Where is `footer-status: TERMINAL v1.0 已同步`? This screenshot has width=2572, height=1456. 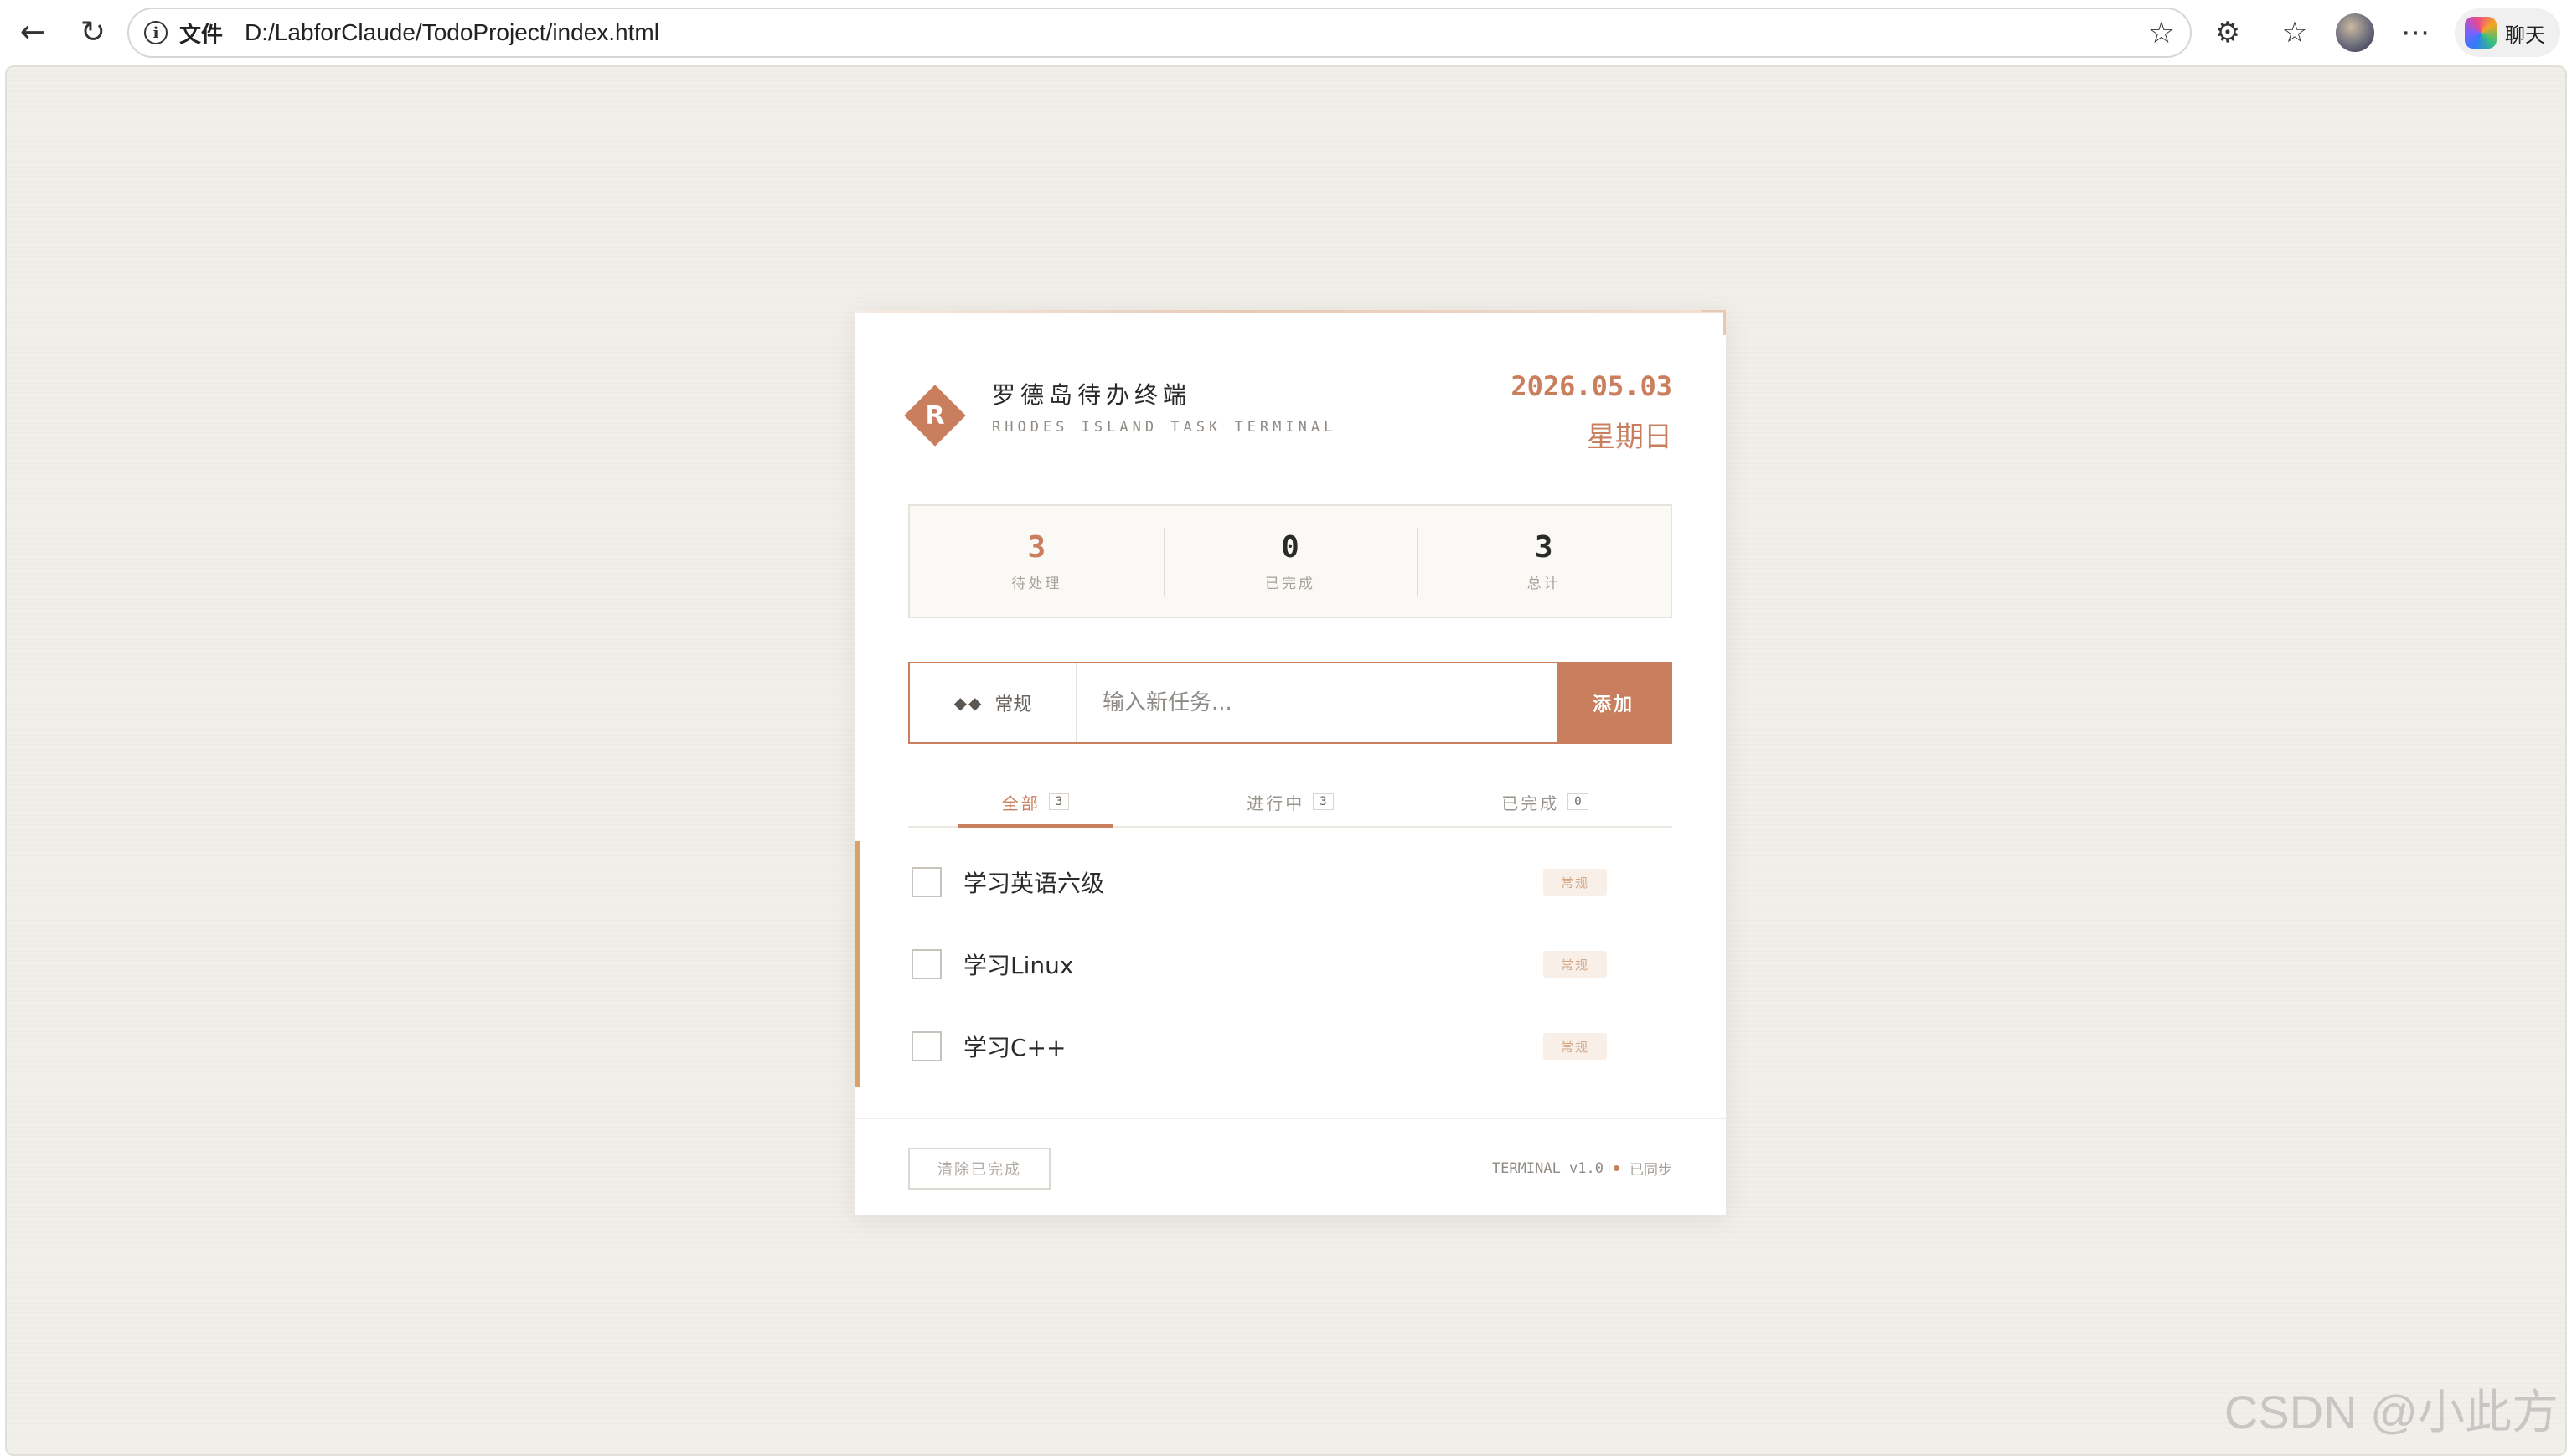 footer-status: TERMINAL v1.0 已同步 is located at coordinates (1581, 1169).